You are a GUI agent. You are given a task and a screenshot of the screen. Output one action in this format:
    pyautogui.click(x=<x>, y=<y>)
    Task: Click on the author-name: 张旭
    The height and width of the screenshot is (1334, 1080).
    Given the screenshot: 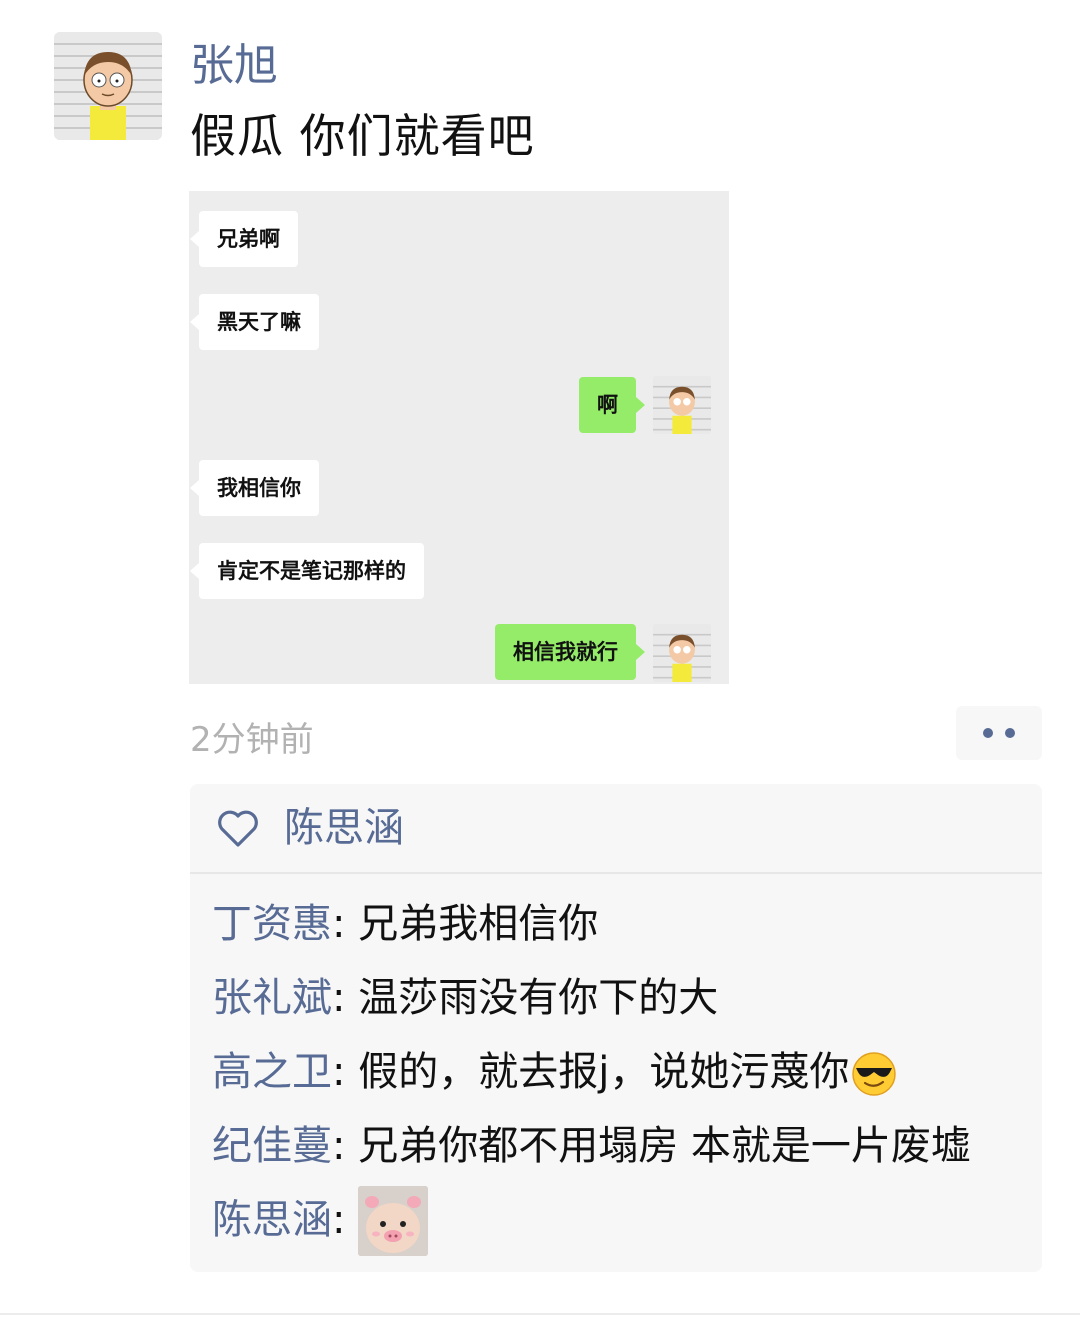 What is the action you would take?
    pyautogui.click(x=234, y=66)
    